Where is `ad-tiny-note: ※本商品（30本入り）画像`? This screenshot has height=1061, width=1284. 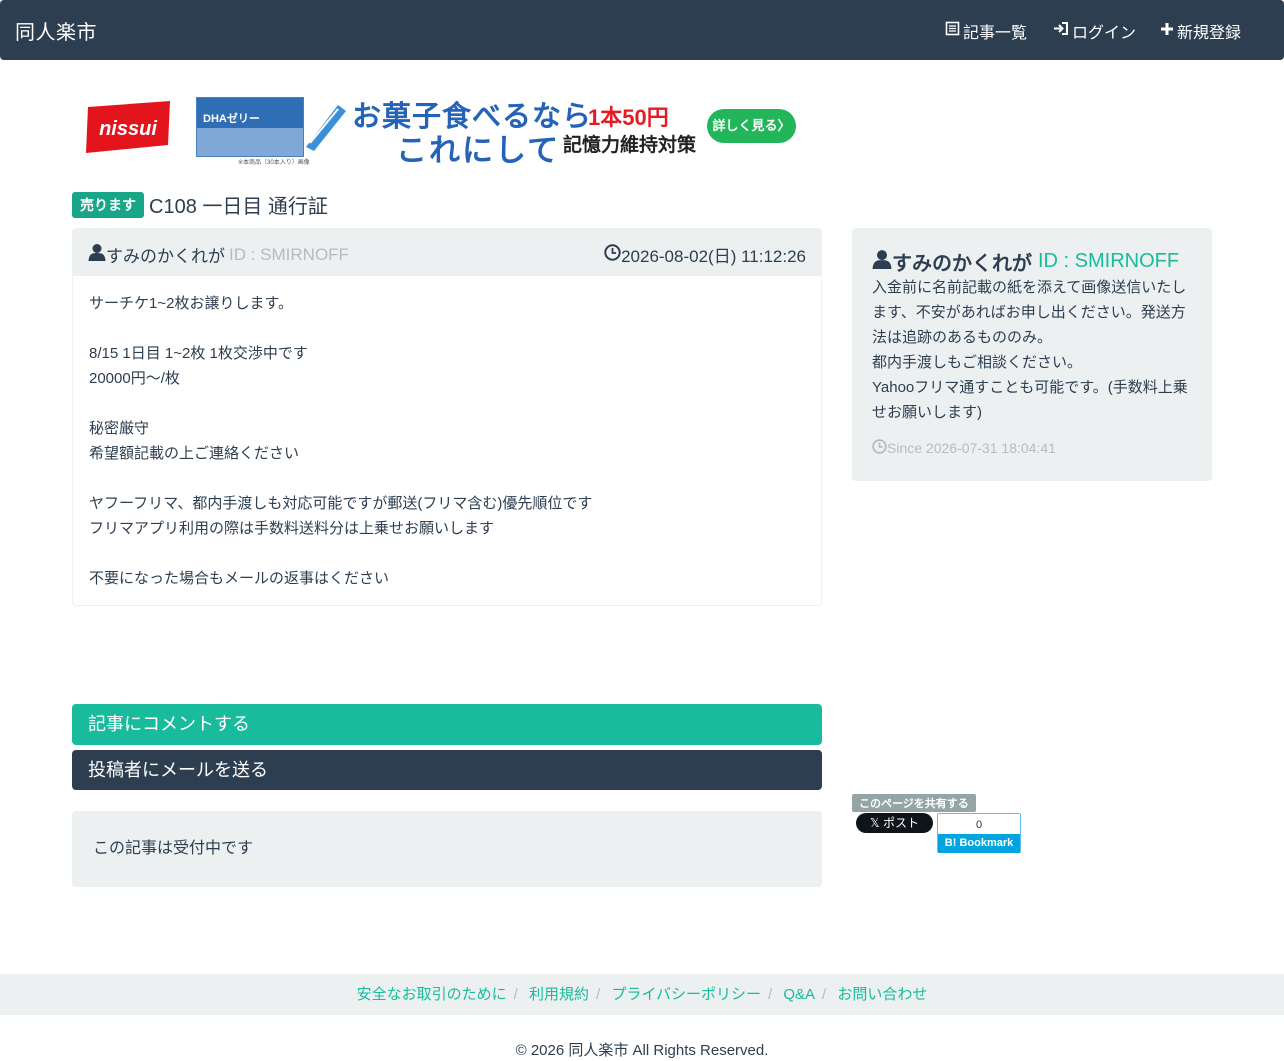 ad-tiny-note: ※本商品（30本入り）画像 is located at coordinates (274, 163).